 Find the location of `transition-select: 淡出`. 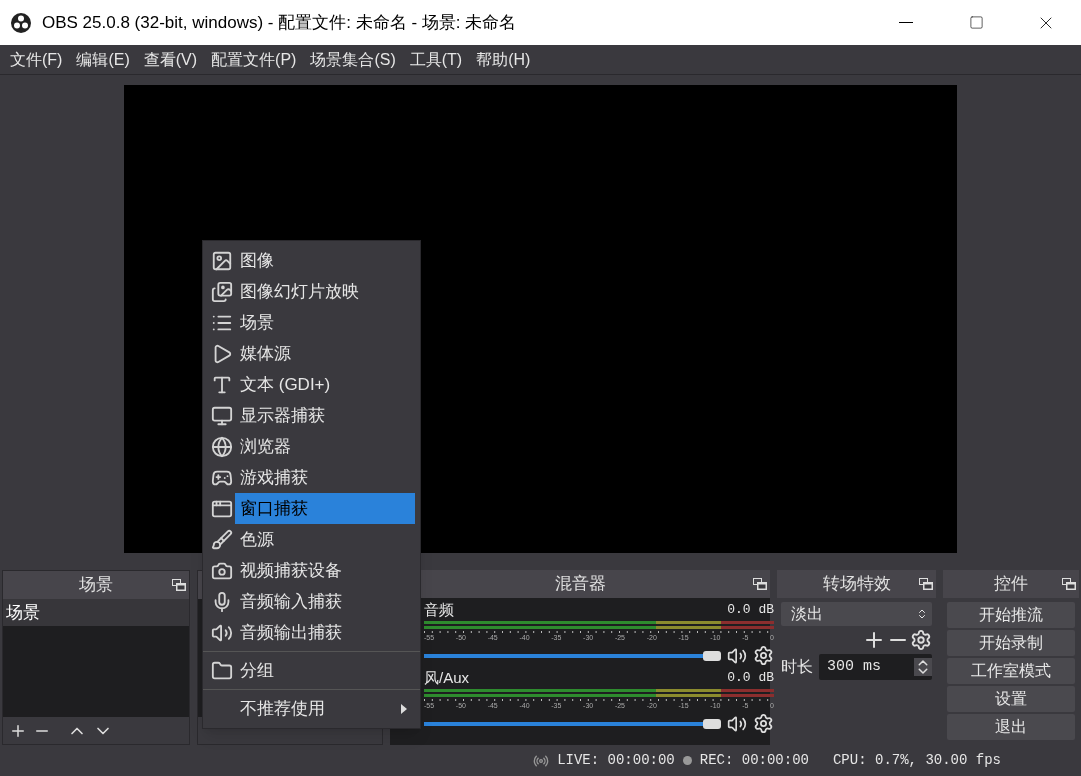

transition-select: 淡出 is located at coordinates (856, 614).